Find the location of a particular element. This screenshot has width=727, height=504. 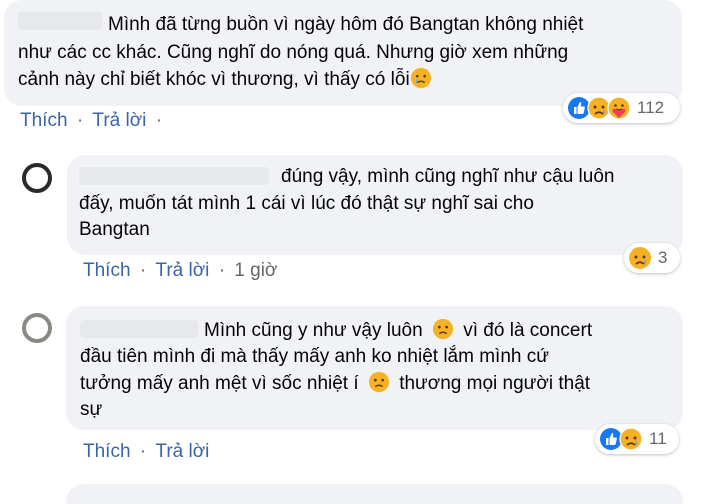

reaction-summary: 3 is located at coordinates (652, 258).